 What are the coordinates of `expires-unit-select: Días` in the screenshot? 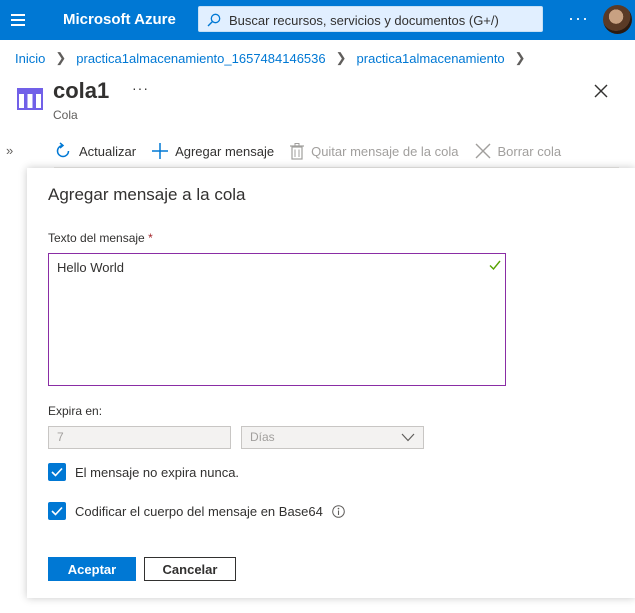 It's located at (332, 437).